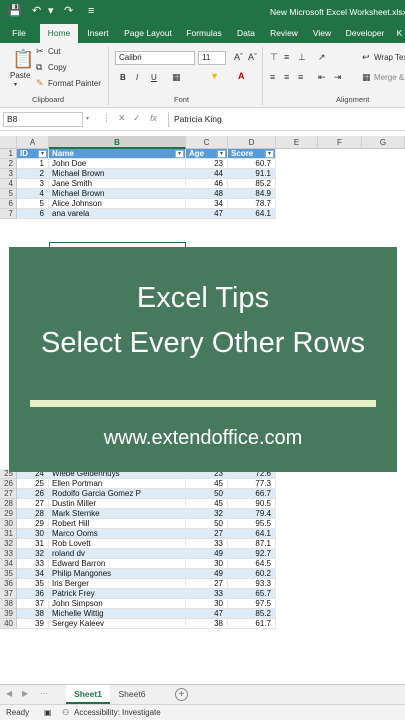  Describe the element at coordinates (117, 594) in the screenshot. I see `cell-name: Patrick Frey` at that location.